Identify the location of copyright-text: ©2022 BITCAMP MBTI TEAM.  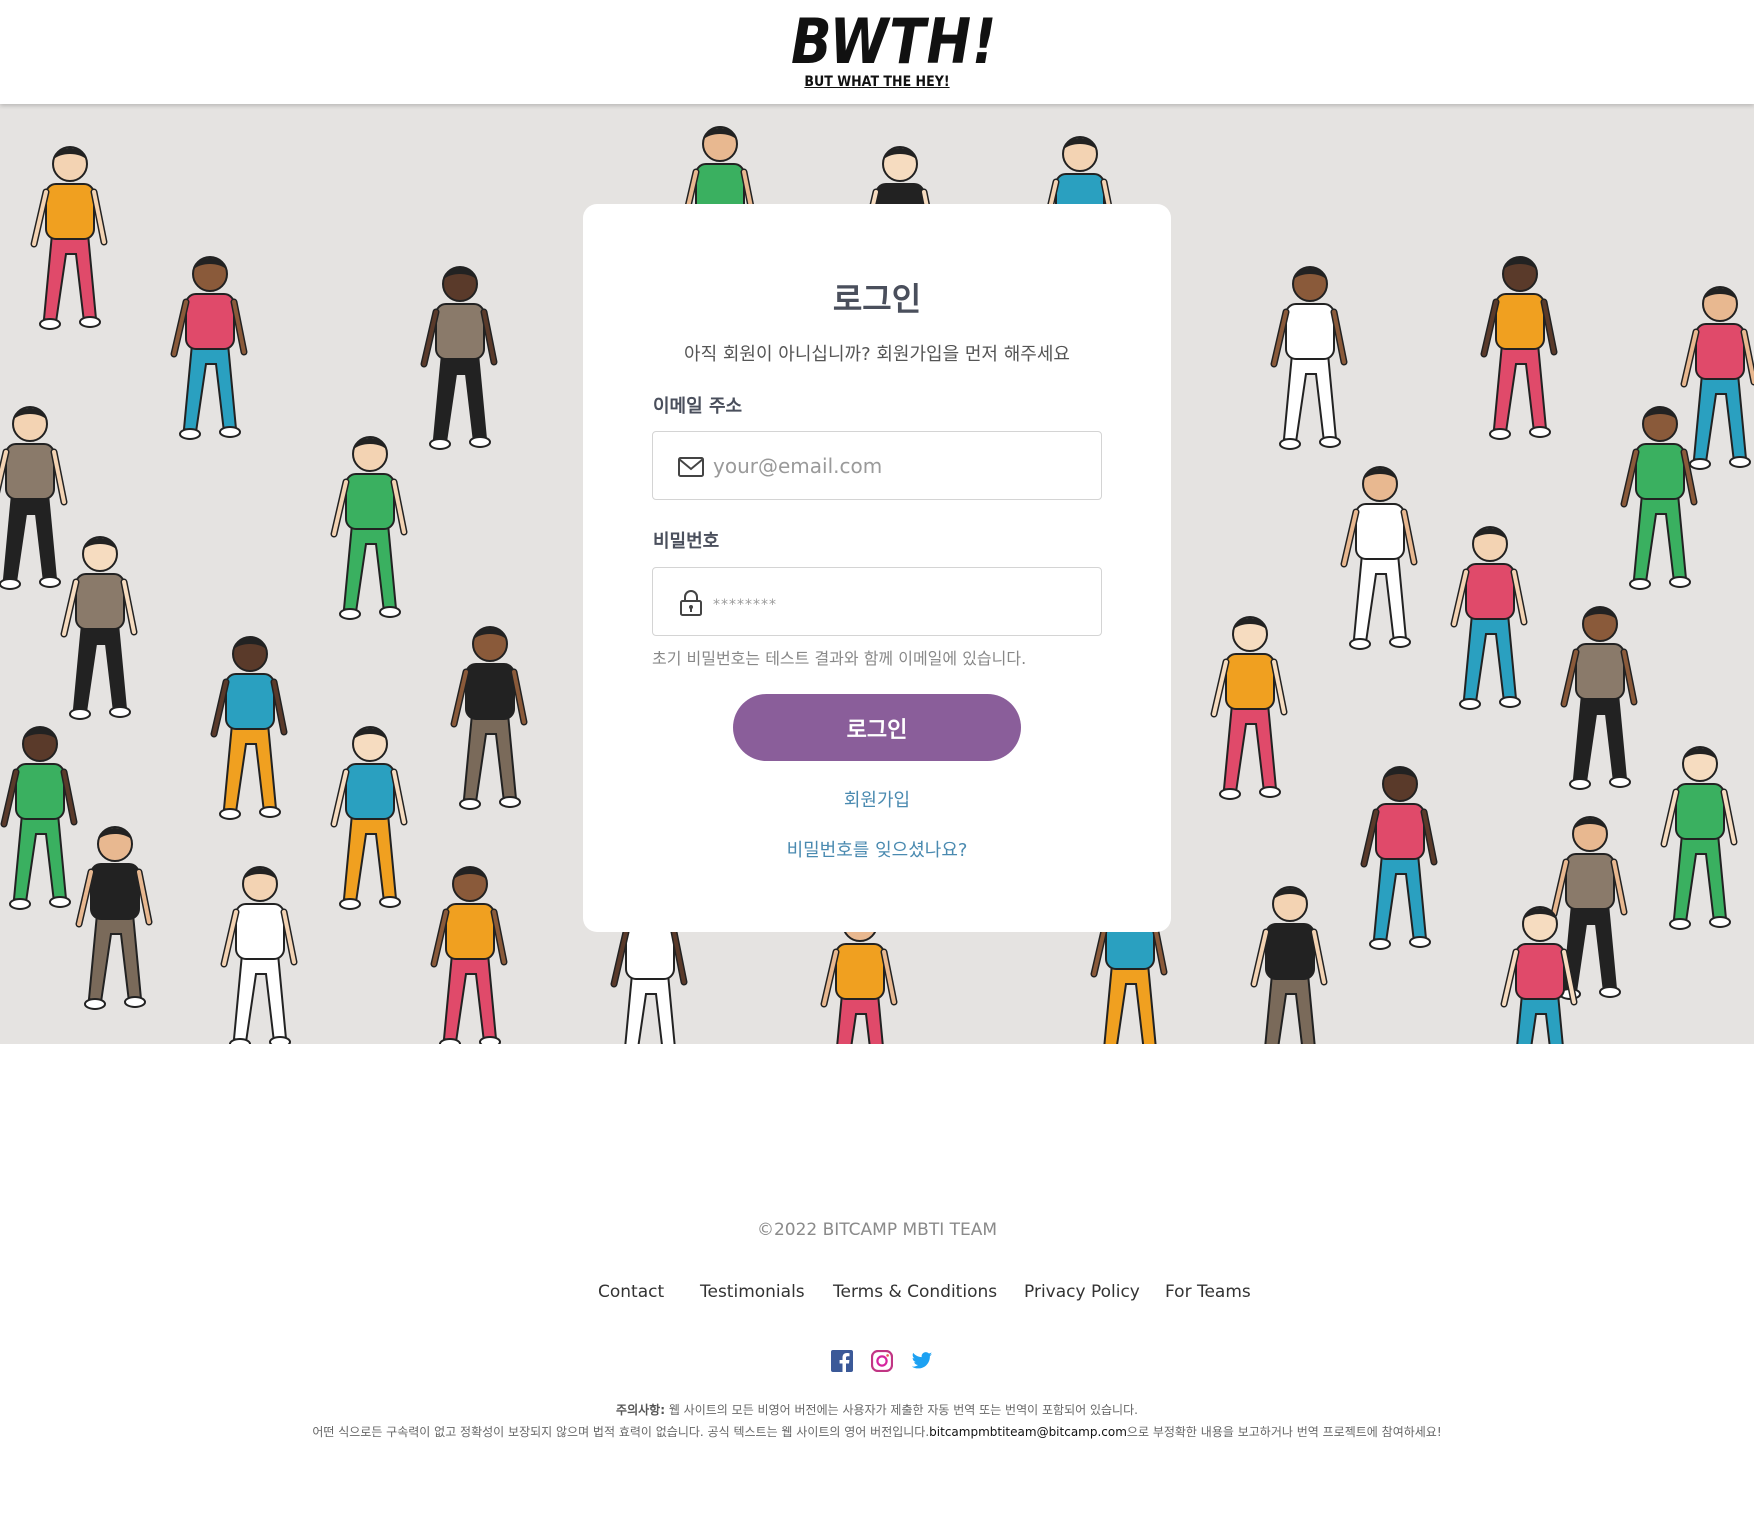
(877, 1230).